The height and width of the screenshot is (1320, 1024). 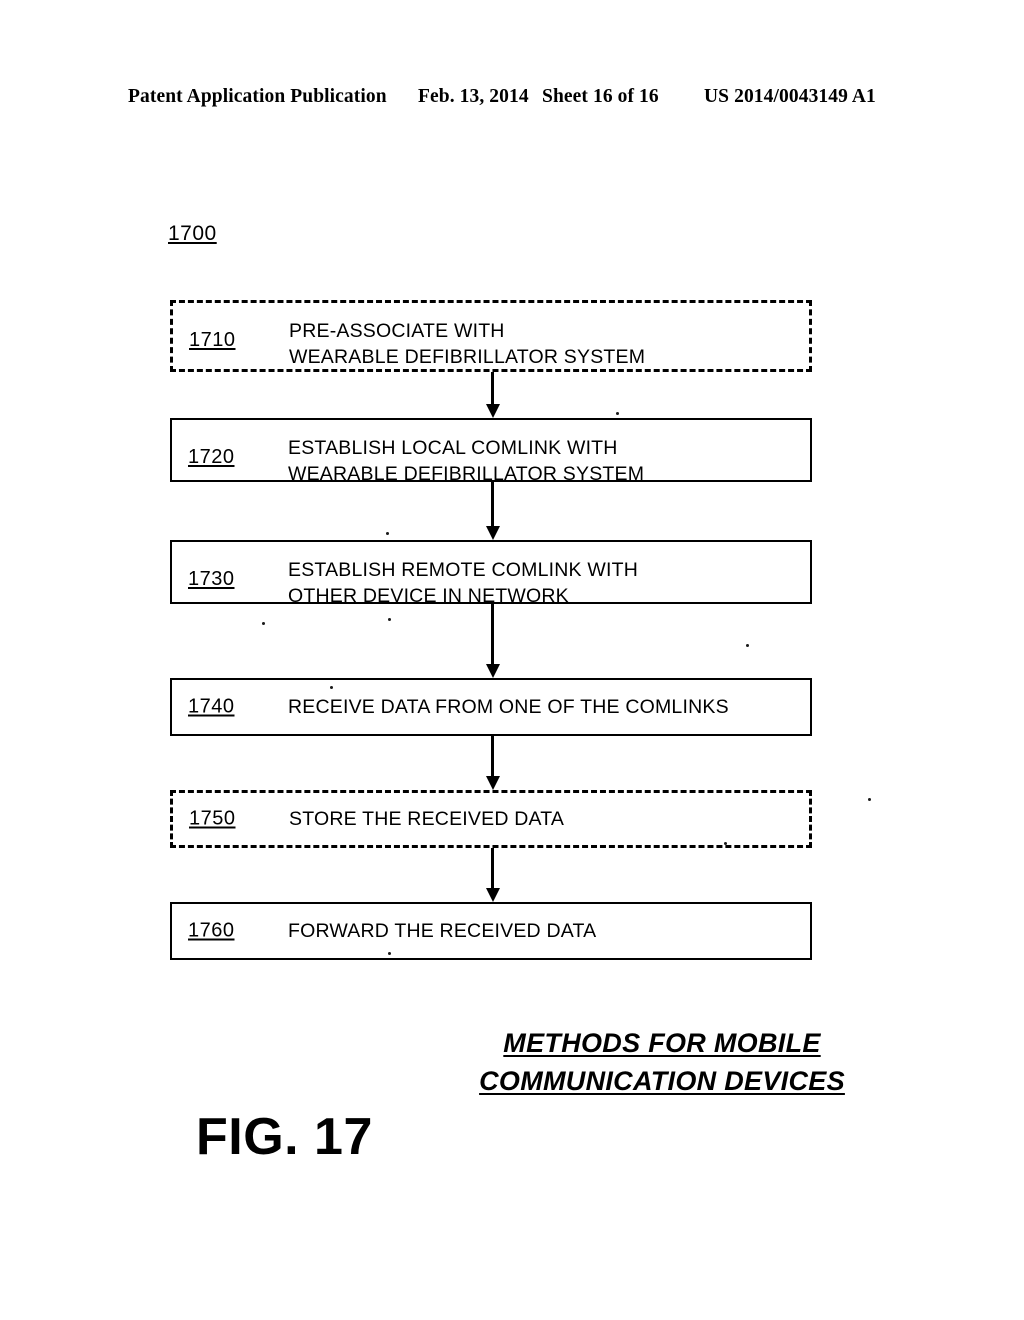 What do you see at coordinates (211, 579) in the screenshot?
I see `flow-step-1730-reference: 1730` at bounding box center [211, 579].